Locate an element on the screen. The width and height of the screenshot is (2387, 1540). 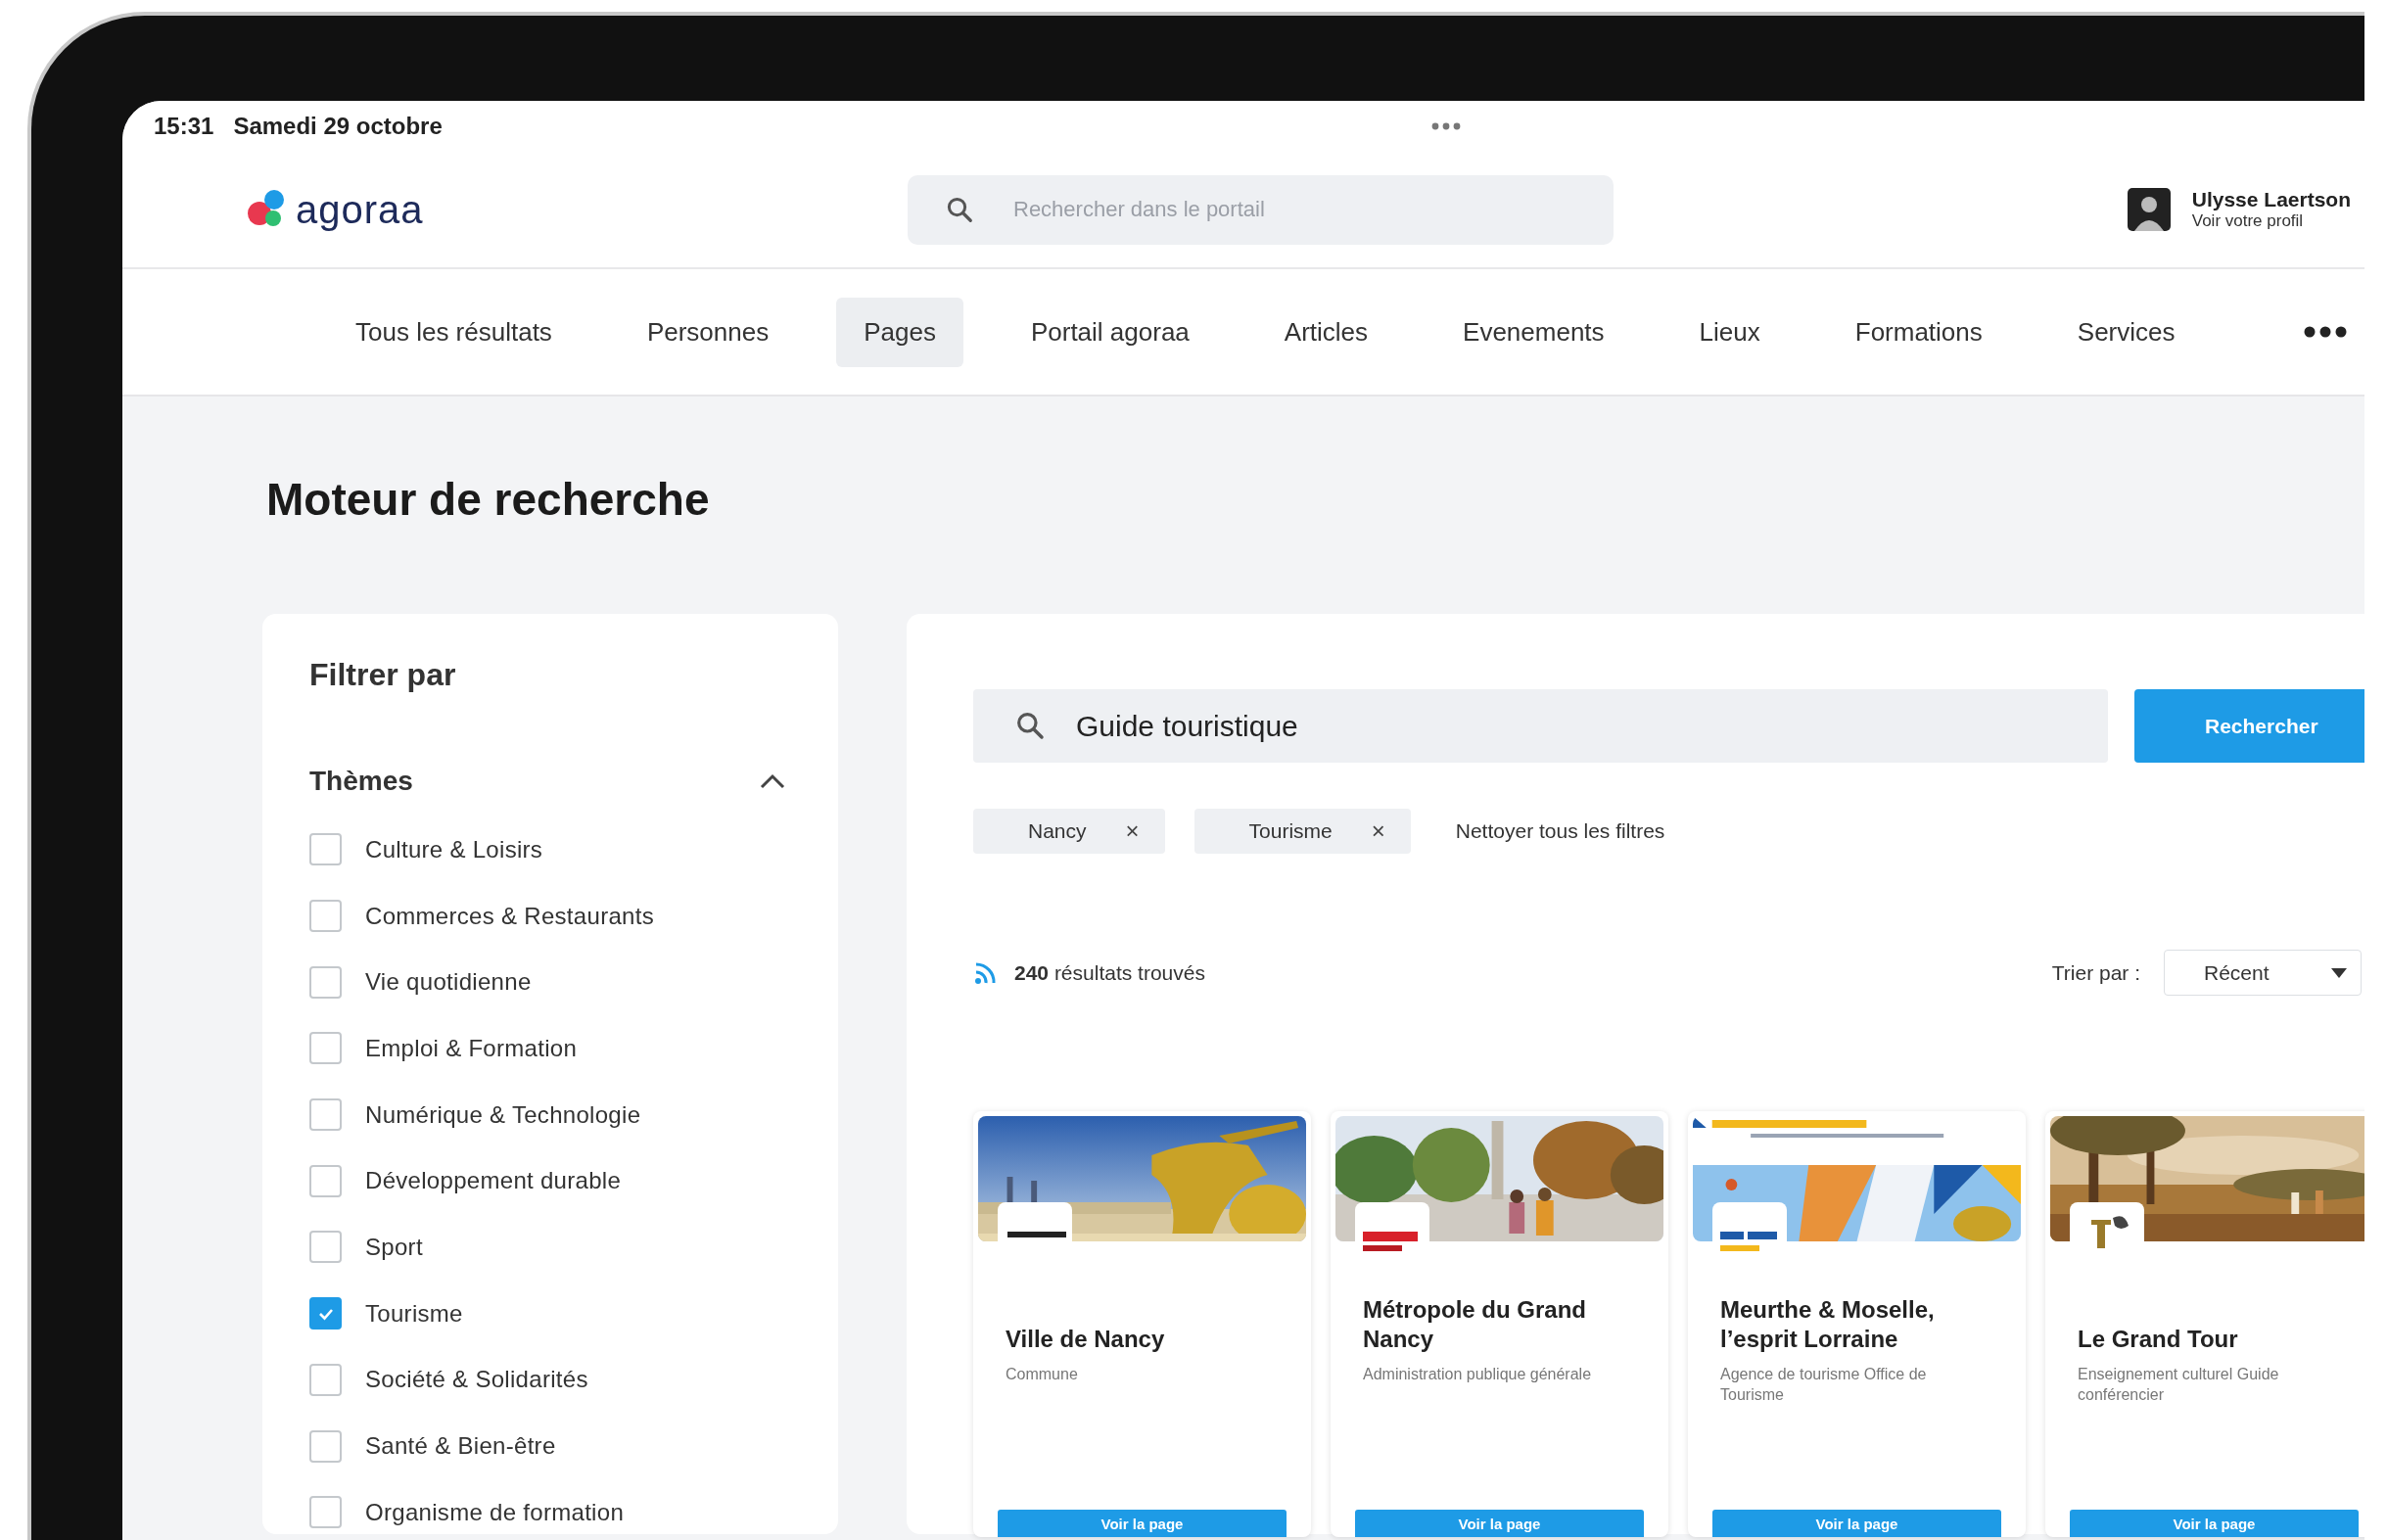
chevron-up-icon is located at coordinates (772, 781).